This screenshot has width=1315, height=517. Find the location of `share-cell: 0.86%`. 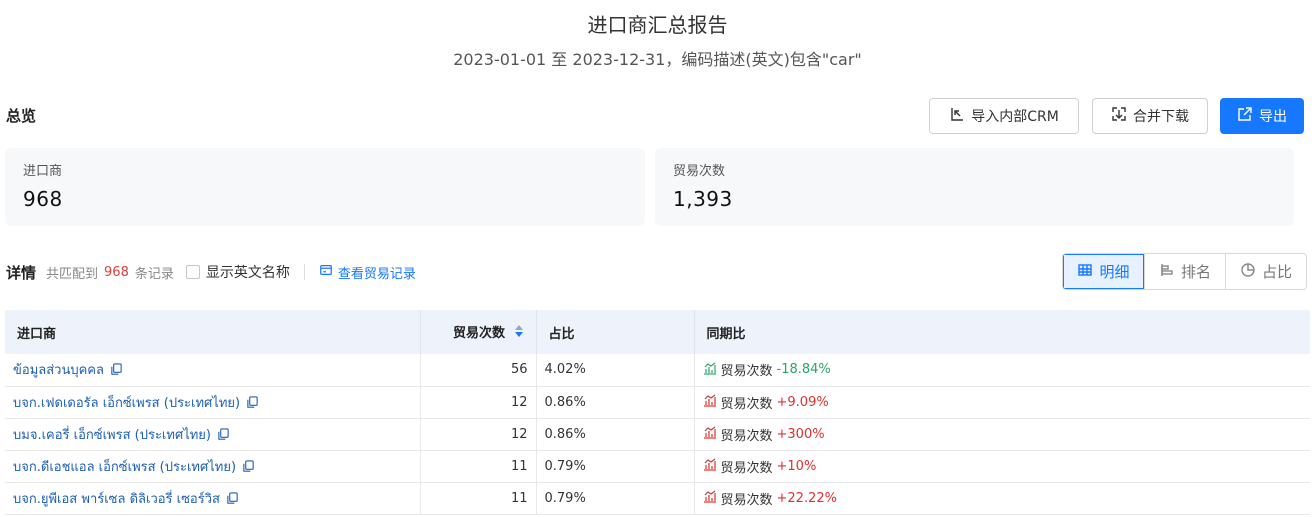

share-cell: 0.86% is located at coordinates (615, 434).